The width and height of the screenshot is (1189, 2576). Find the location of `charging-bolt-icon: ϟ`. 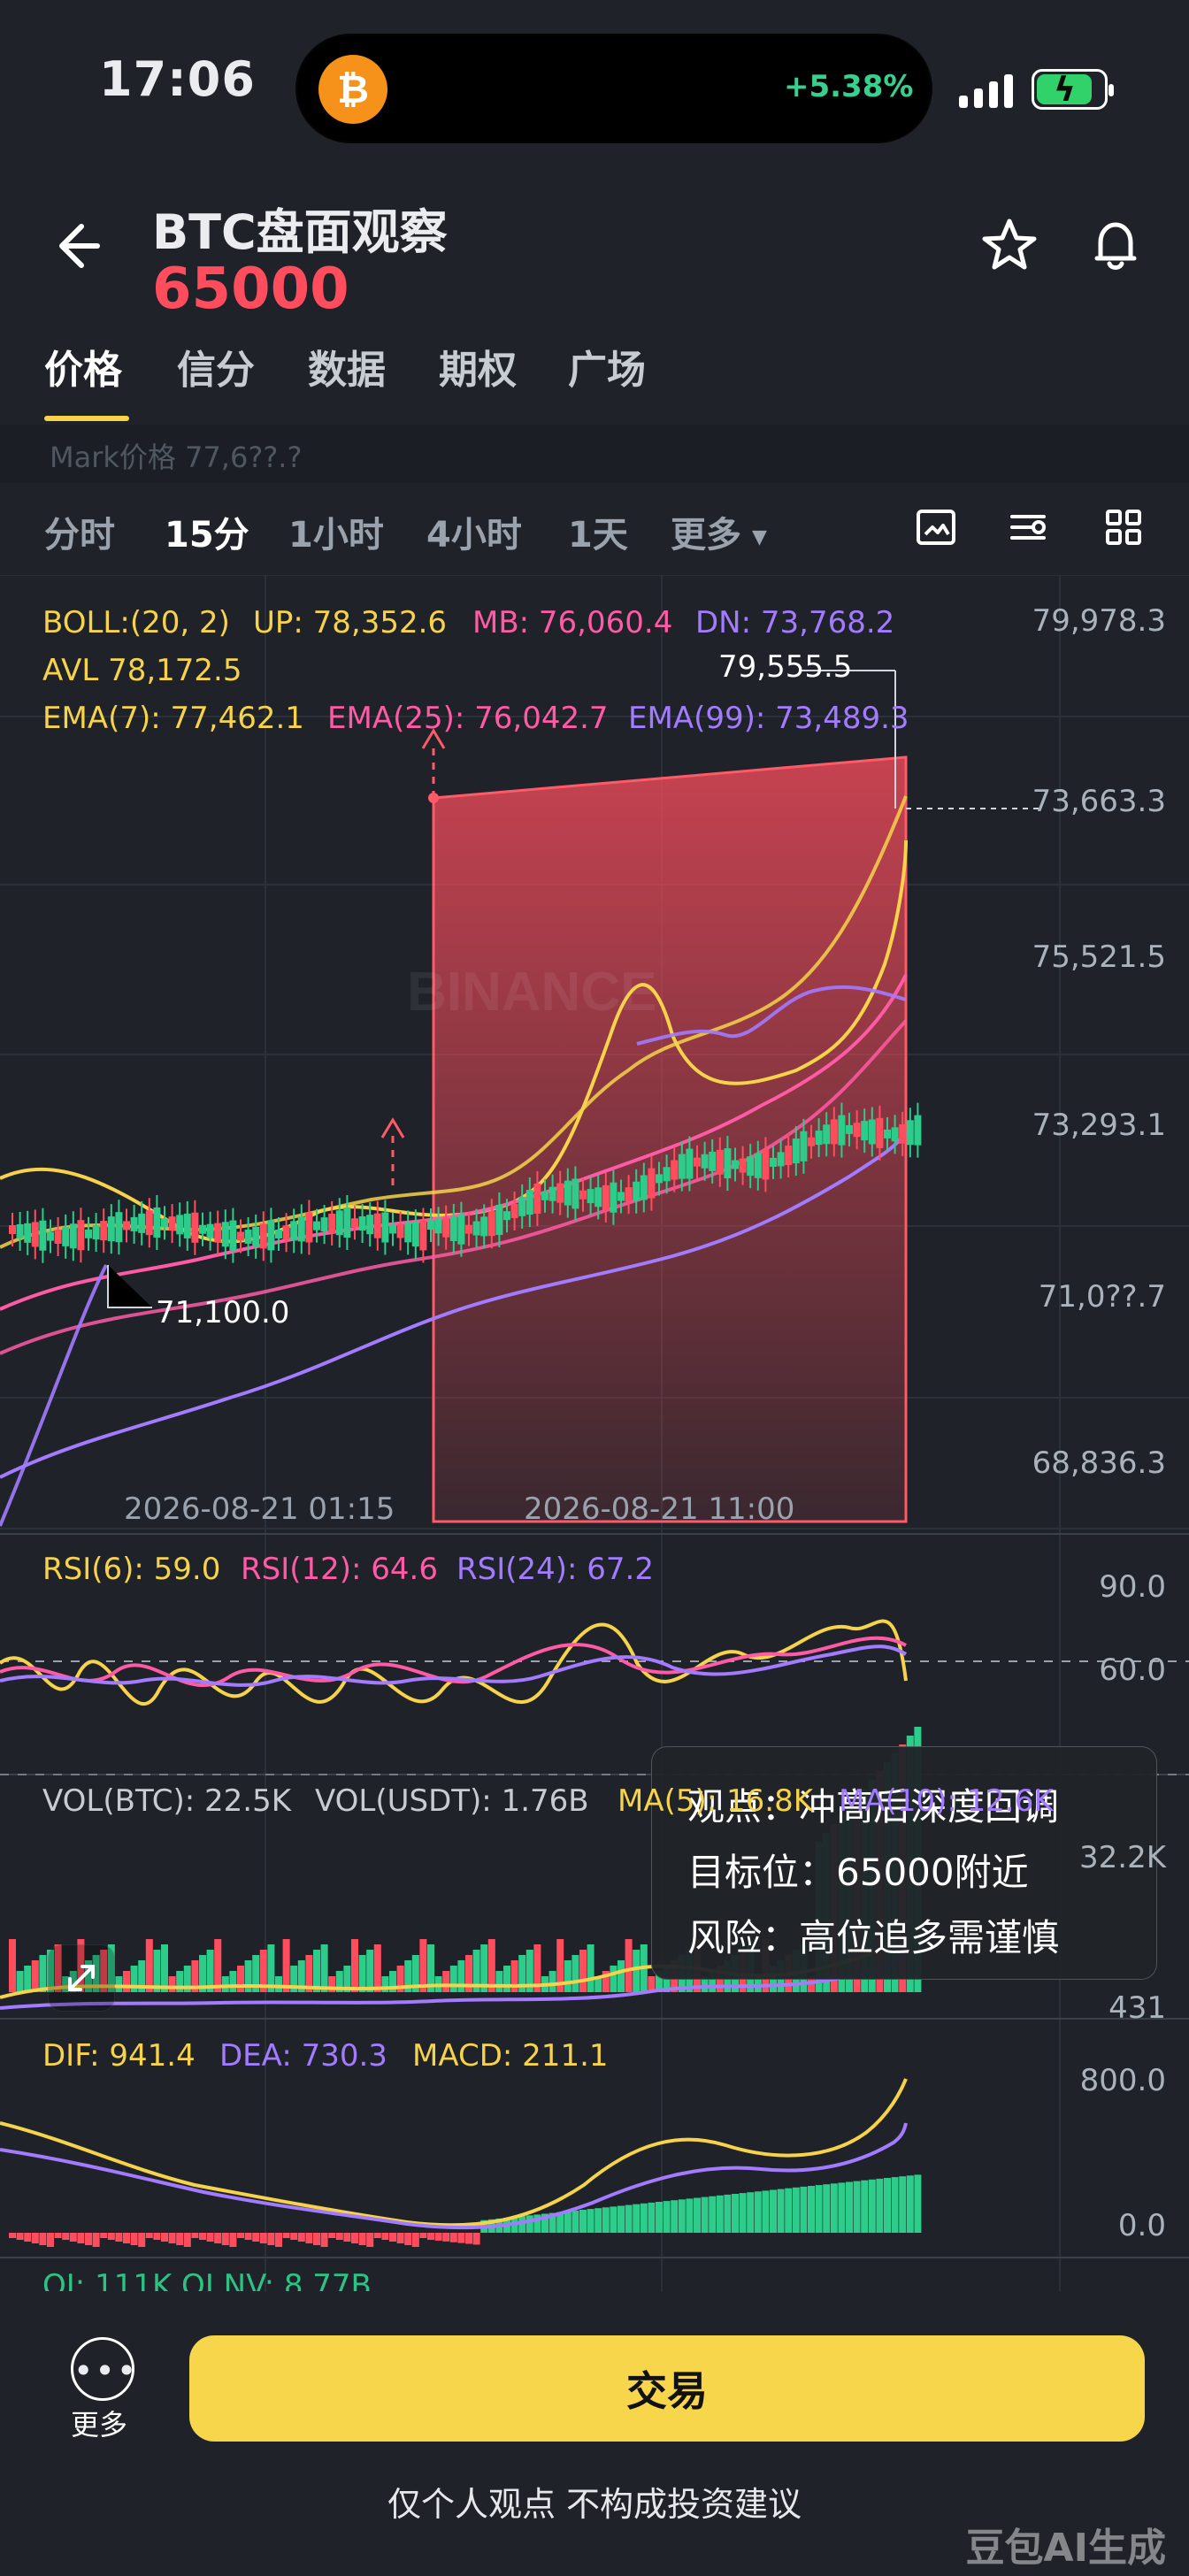

charging-bolt-icon: ϟ is located at coordinates (1065, 89).